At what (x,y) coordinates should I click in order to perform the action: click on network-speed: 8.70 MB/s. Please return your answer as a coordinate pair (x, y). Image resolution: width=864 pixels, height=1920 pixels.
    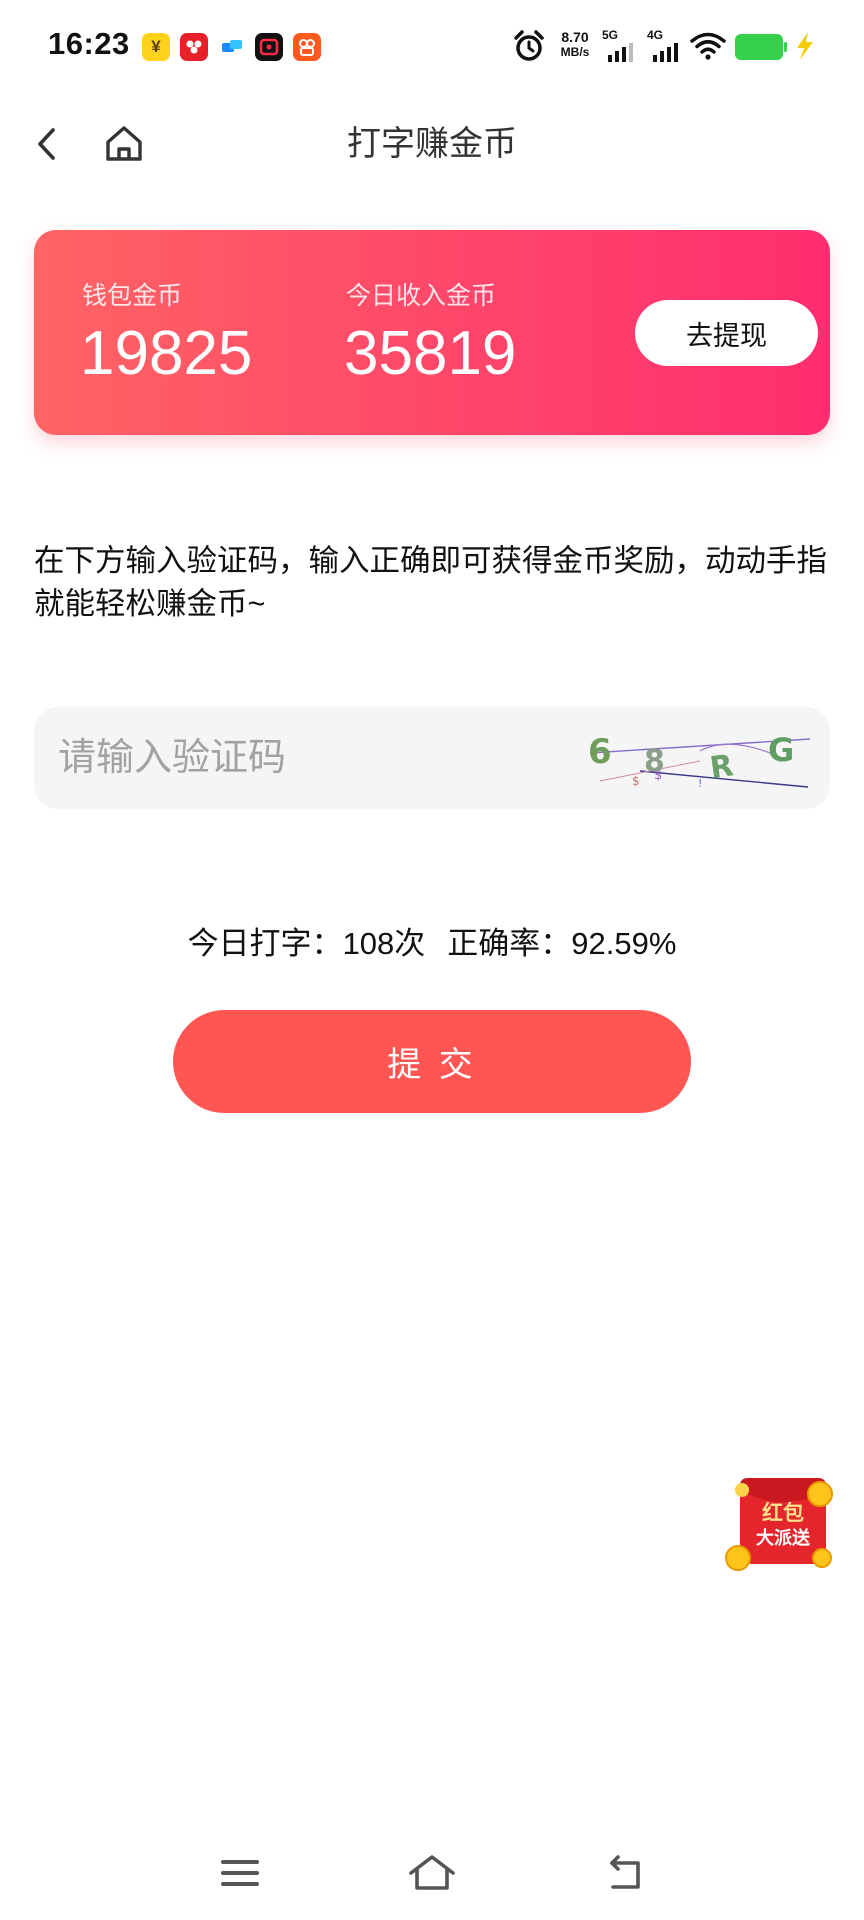
    Looking at the image, I should click on (575, 45).